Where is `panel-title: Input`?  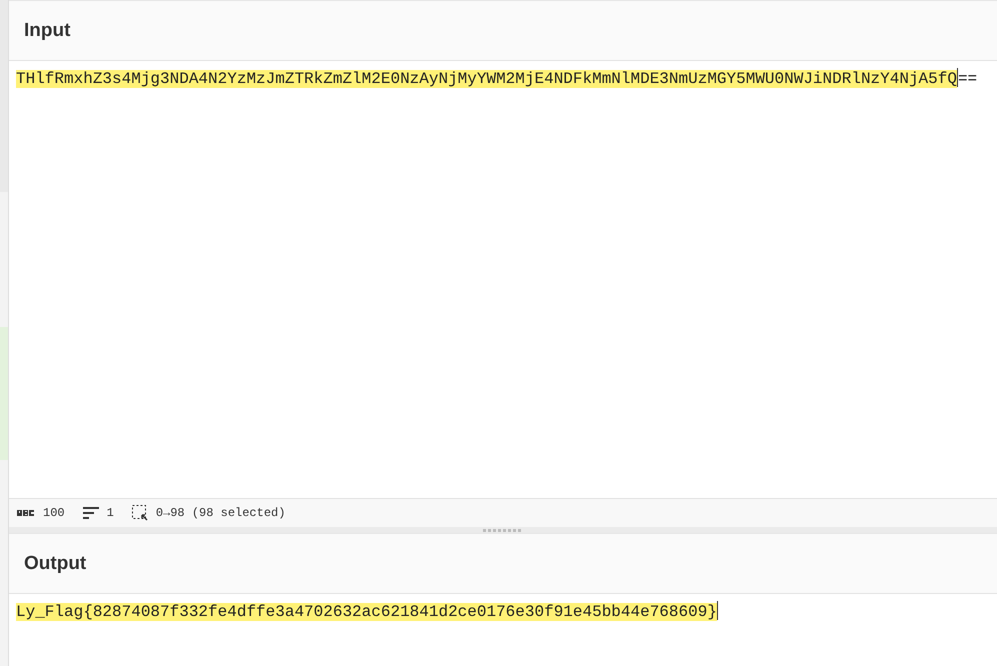
panel-title: Input is located at coordinates (47, 31).